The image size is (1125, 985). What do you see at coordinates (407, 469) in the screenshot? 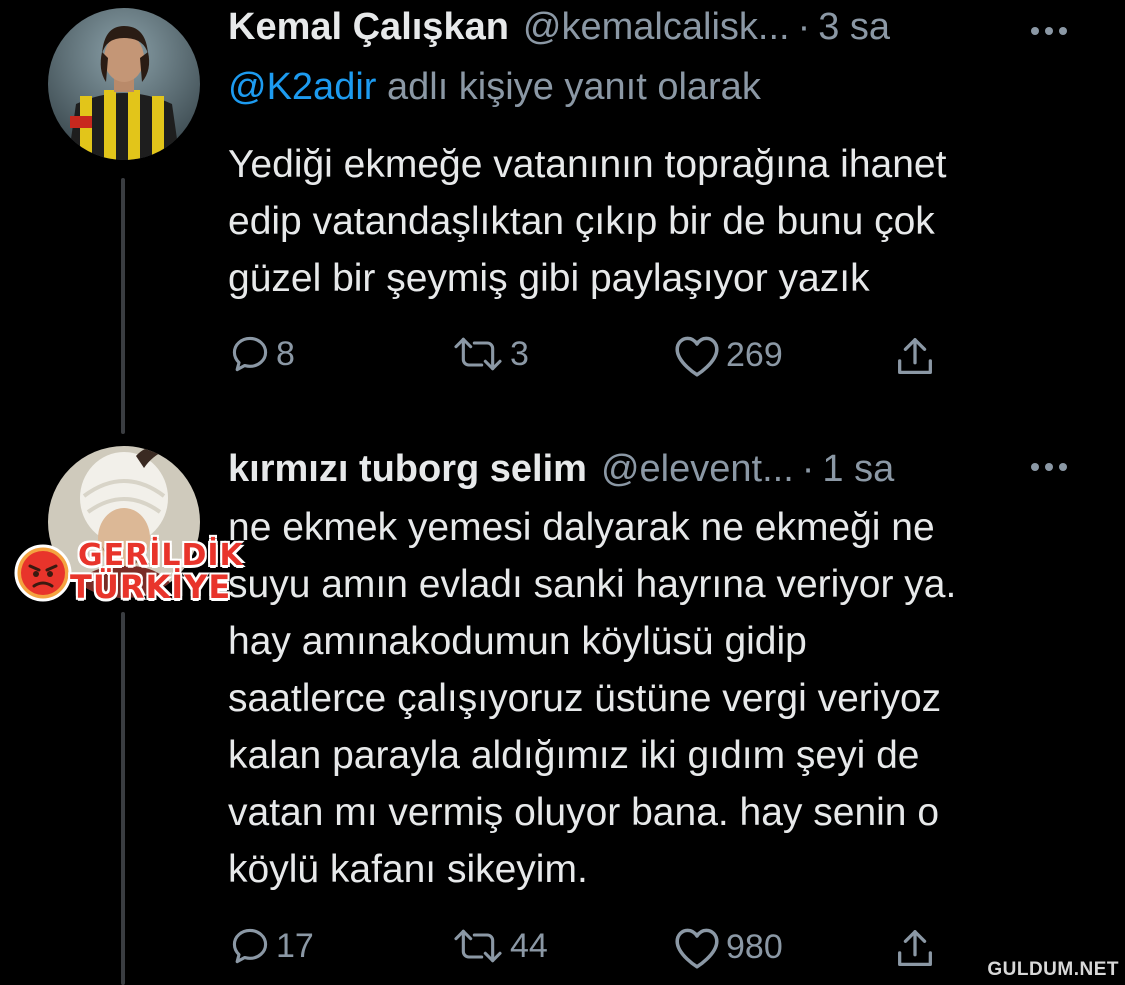
I see `display-name: kırmızı tuborg selim` at bounding box center [407, 469].